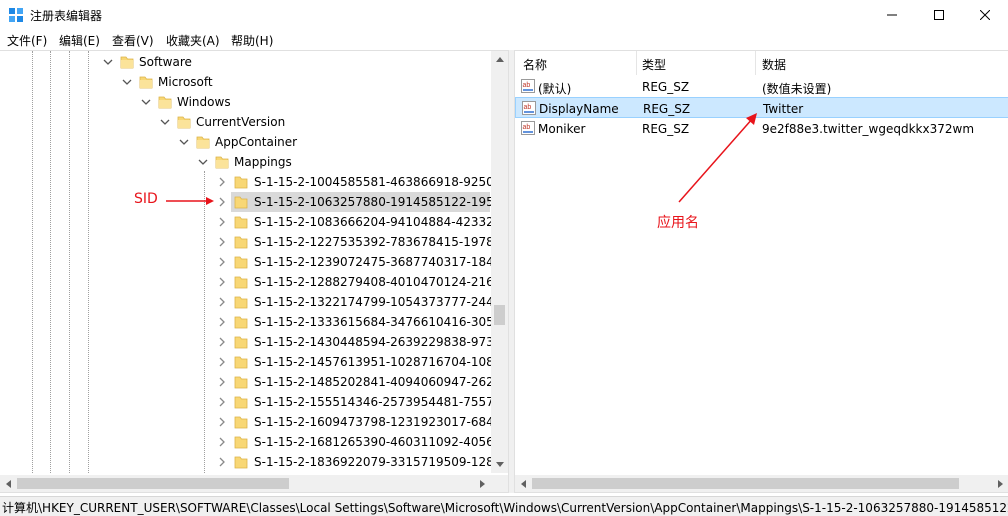  Describe the element at coordinates (797, 89) in the screenshot. I see `value-data: (数值未设置)` at that location.